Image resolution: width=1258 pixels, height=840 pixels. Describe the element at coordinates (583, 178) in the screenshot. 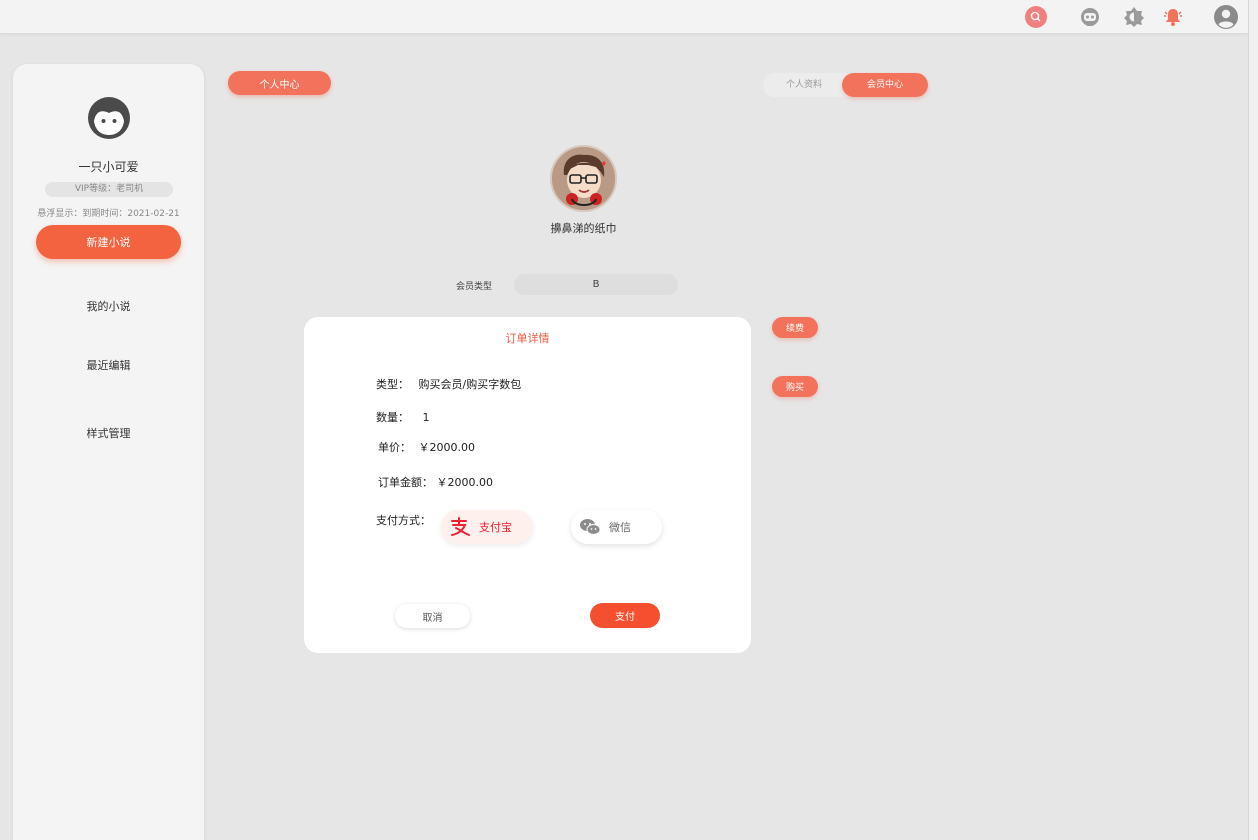

I see `profile-avatar` at that location.